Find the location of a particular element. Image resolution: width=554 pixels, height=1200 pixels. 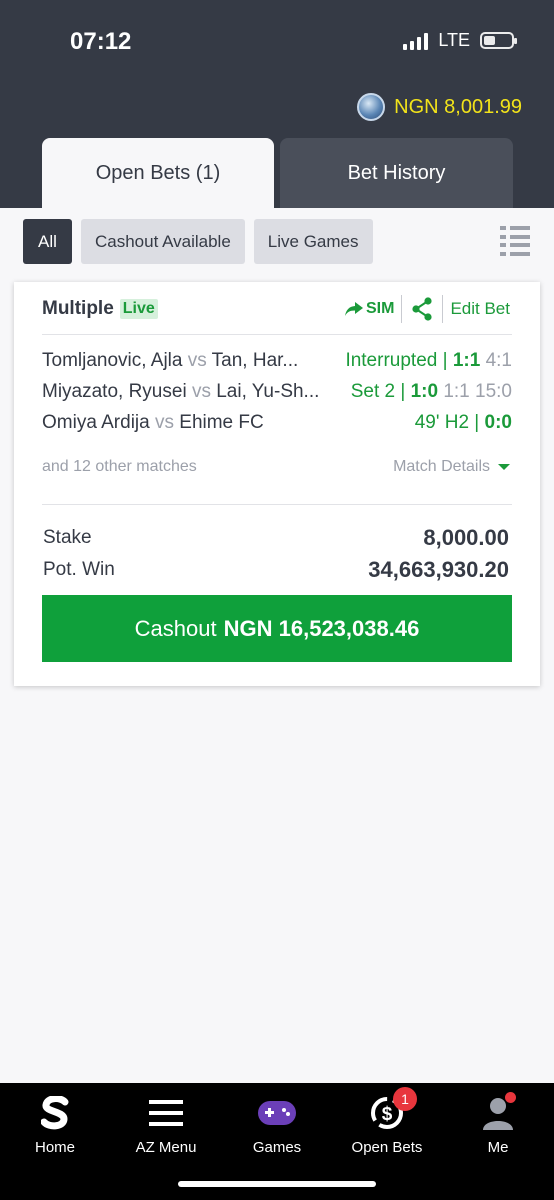

hamburger-menu-icon is located at coordinates (166, 1113).